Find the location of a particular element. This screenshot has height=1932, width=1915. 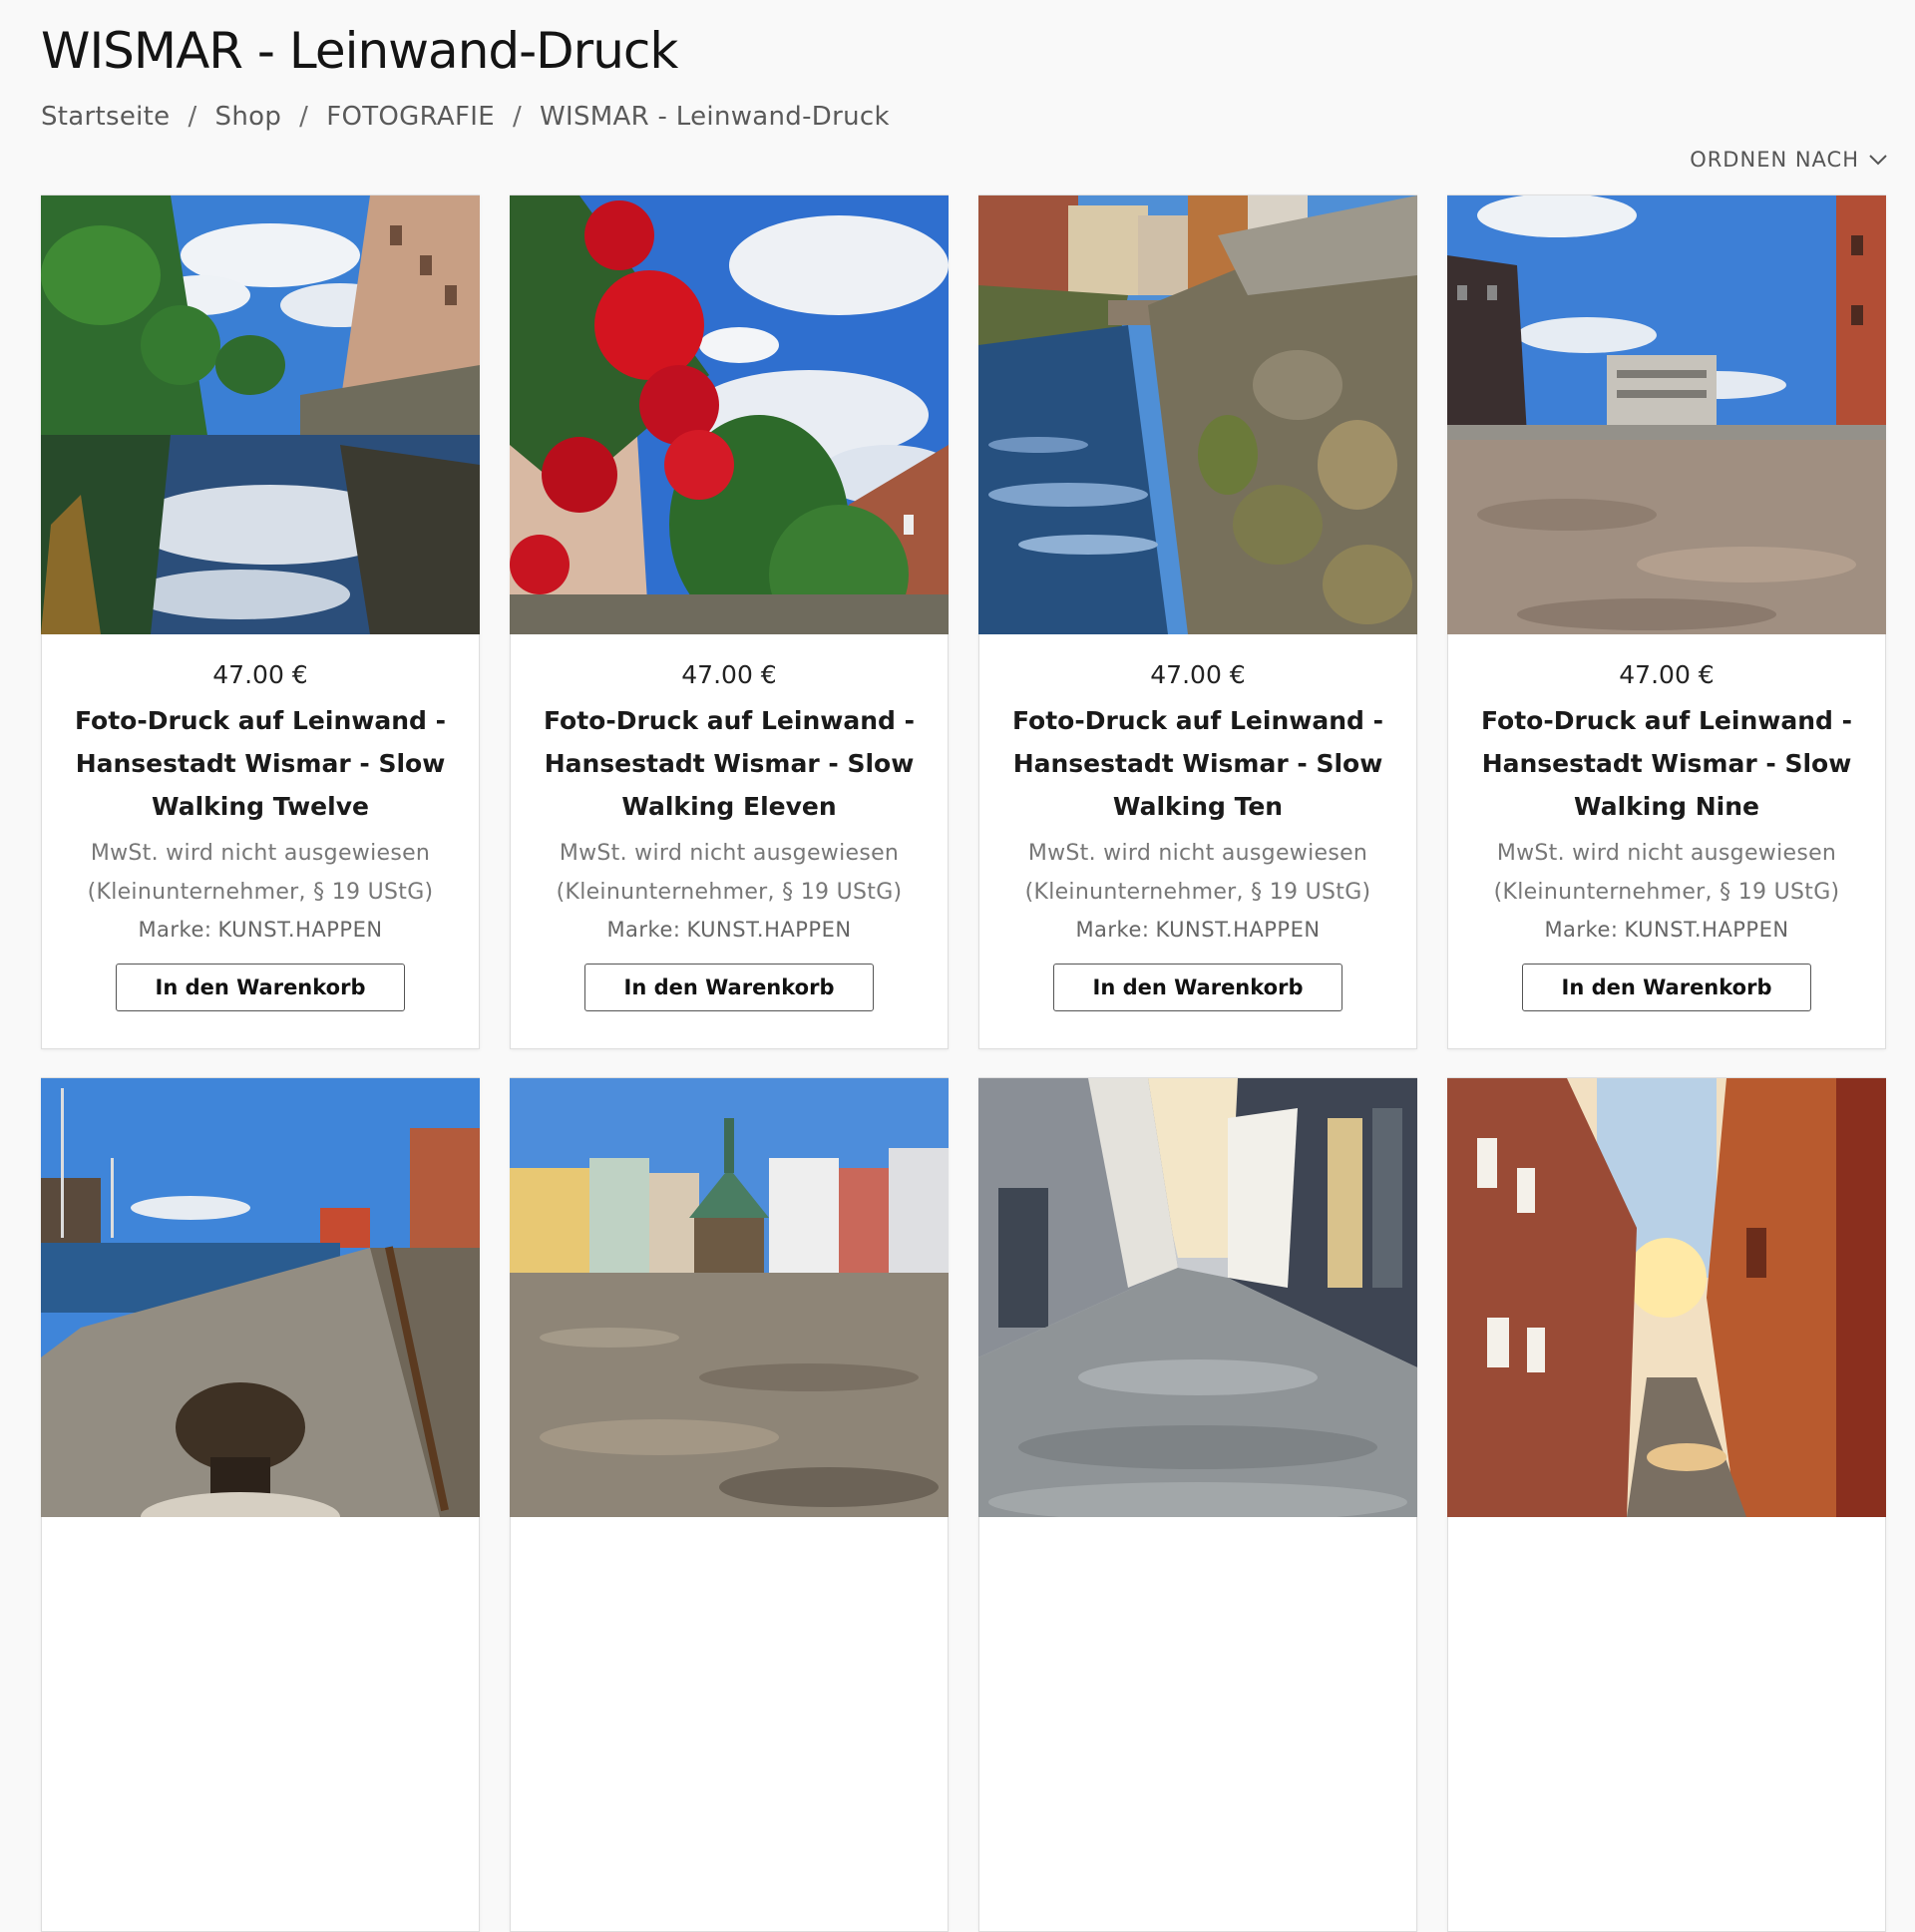

breadcrumb-link-shop: Shop is located at coordinates (248, 117).